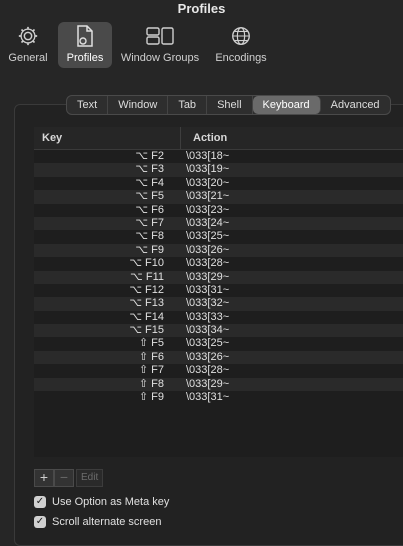 The image size is (403, 546). I want to click on key-cell: ⌥ F6, so click(149, 209).